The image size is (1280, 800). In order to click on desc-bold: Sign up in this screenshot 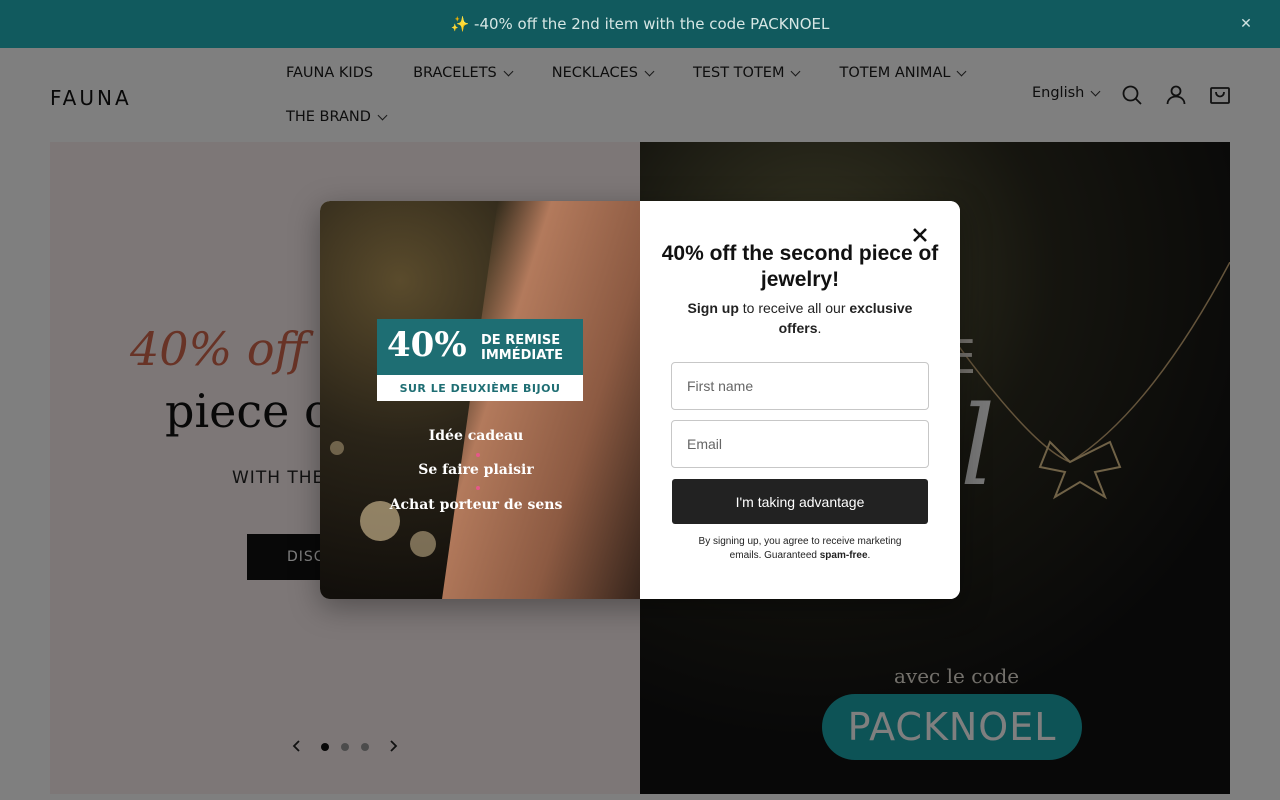, I will do `click(713, 308)`.